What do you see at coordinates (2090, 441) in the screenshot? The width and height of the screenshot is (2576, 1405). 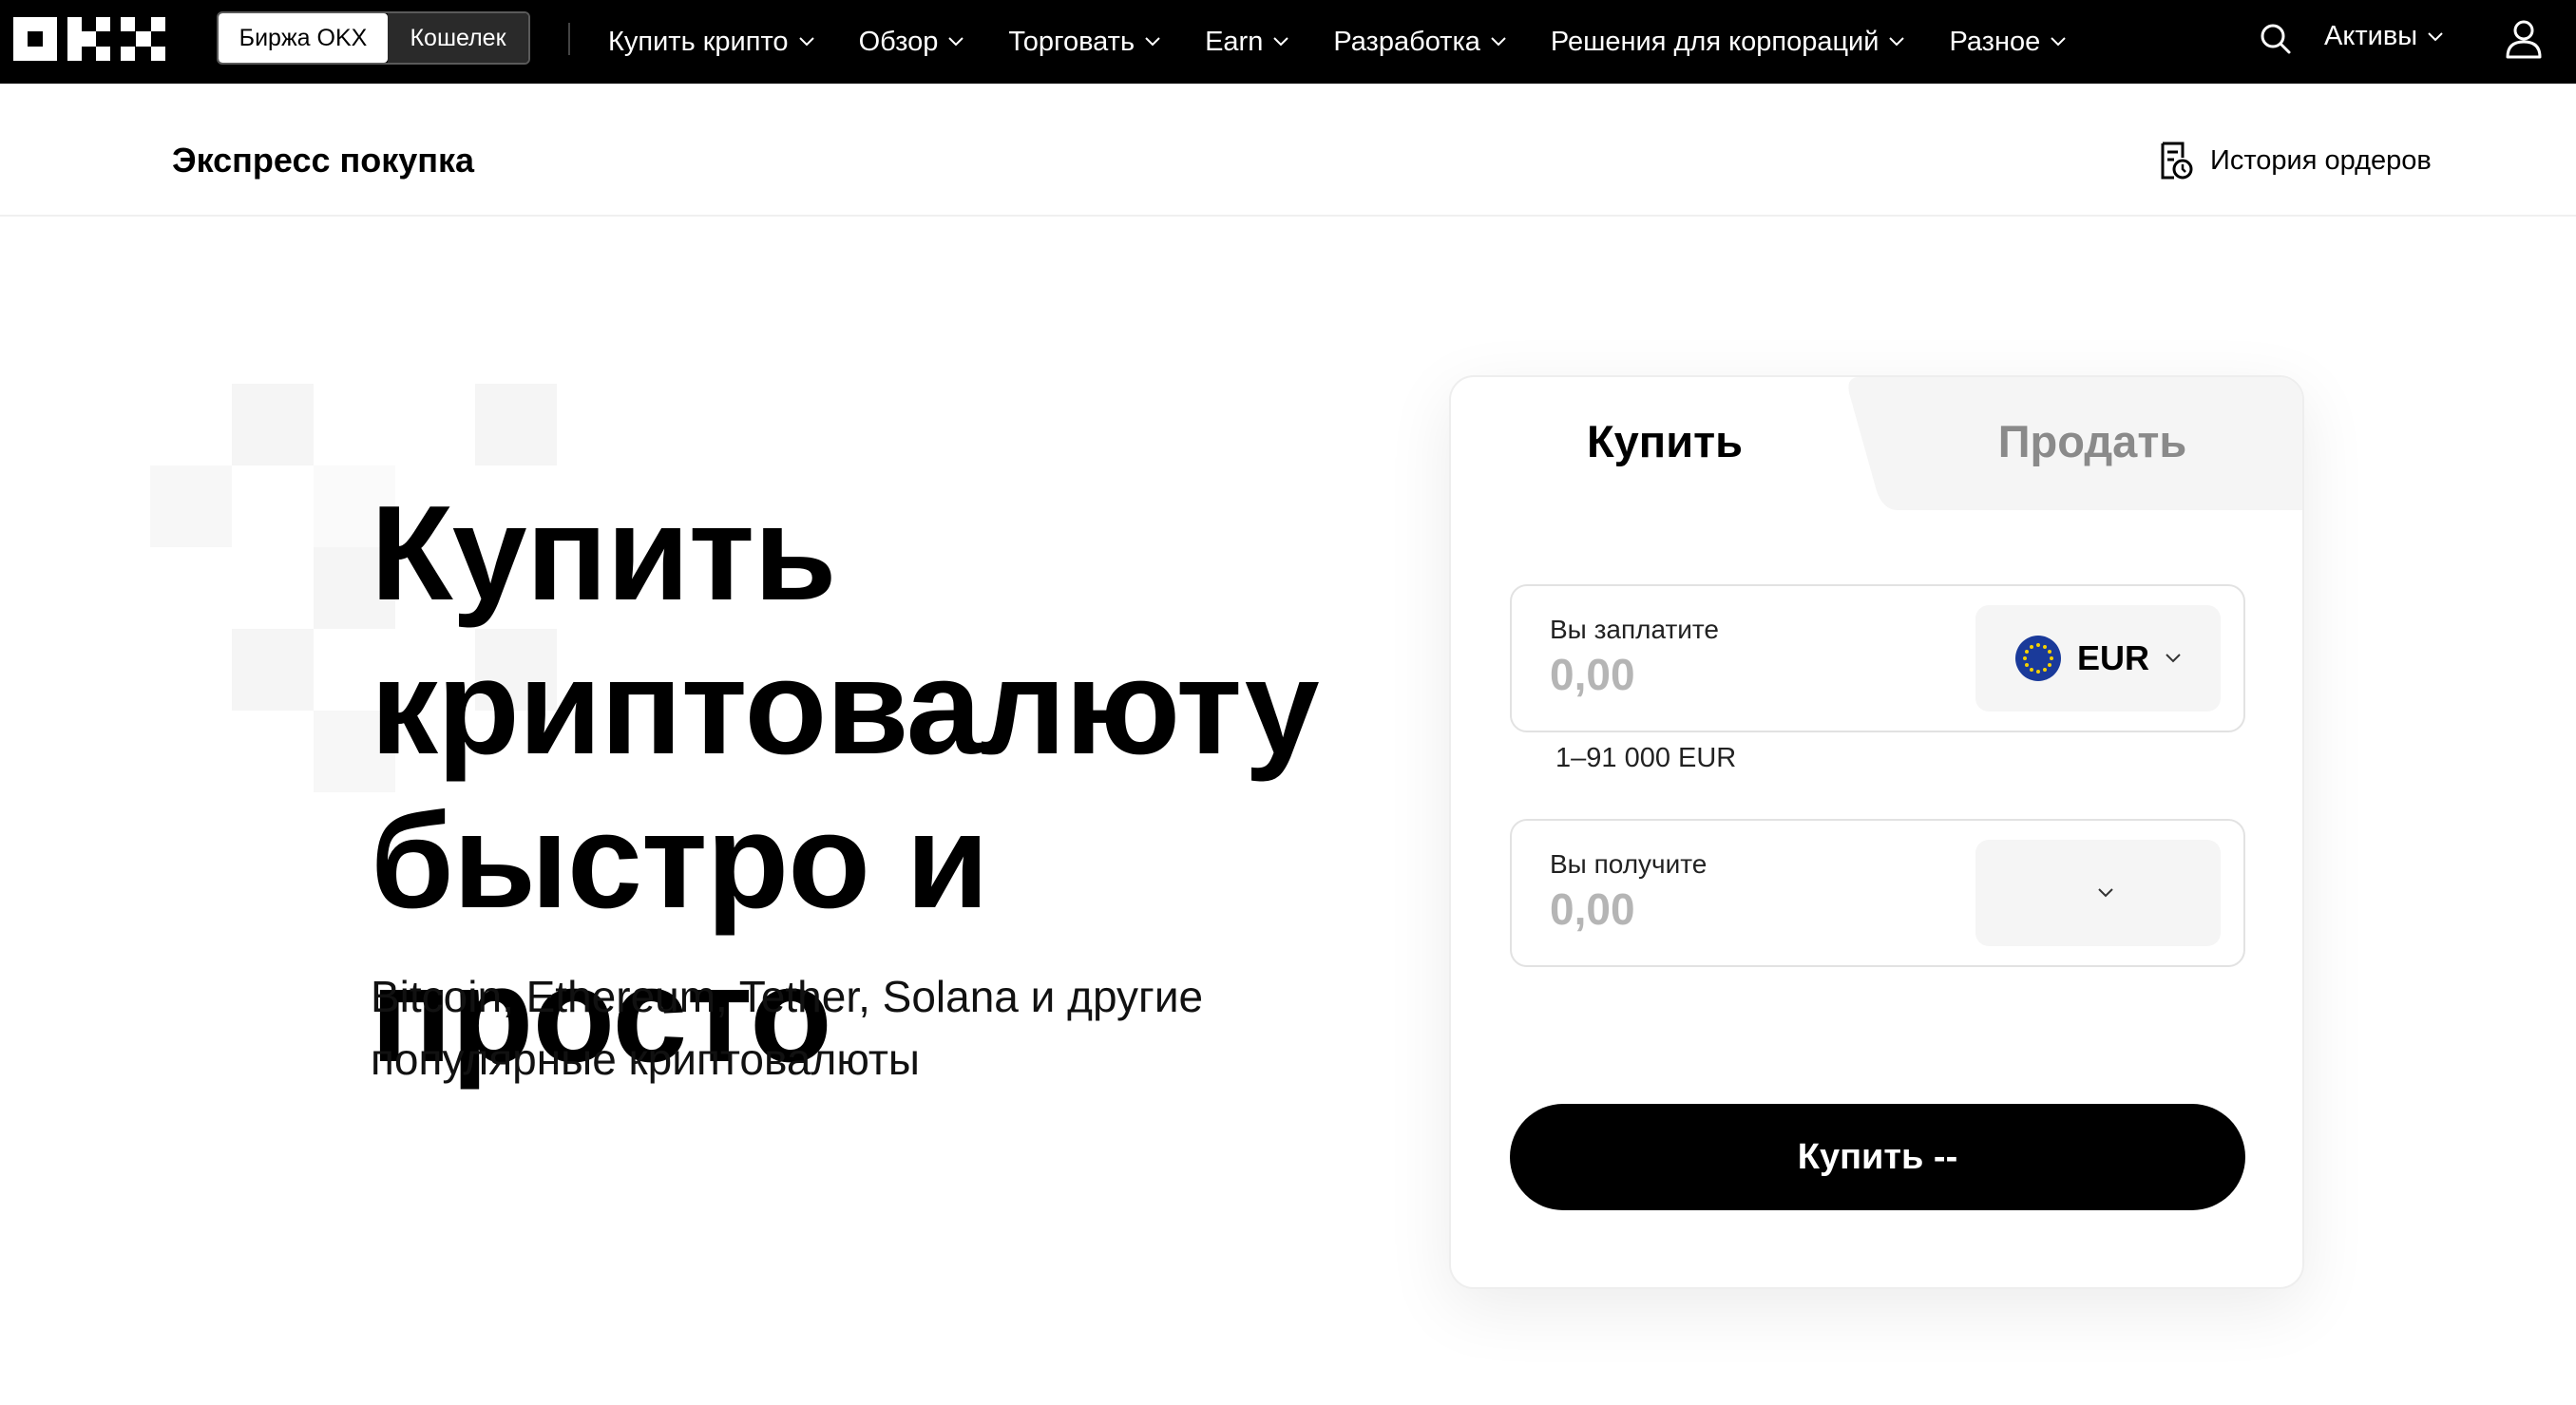 I see `tab-sell: Продать` at bounding box center [2090, 441].